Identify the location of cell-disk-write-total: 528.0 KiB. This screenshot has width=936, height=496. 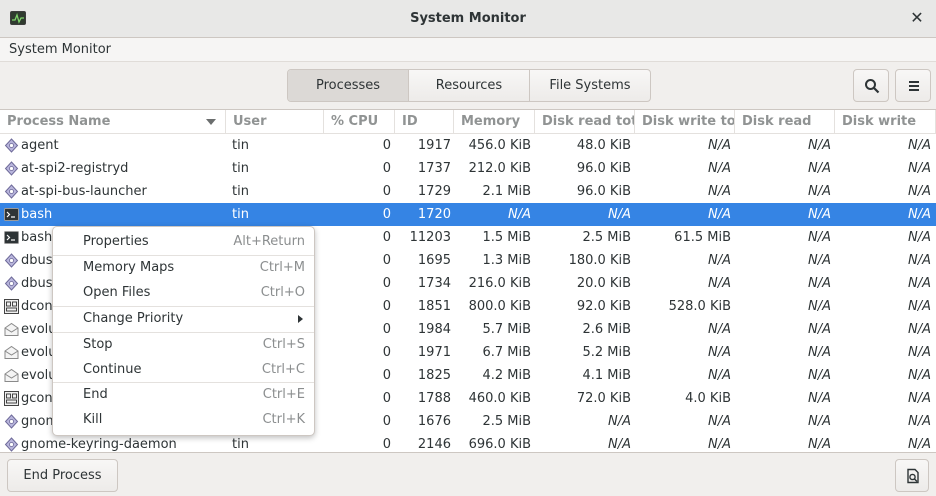
(699, 306).